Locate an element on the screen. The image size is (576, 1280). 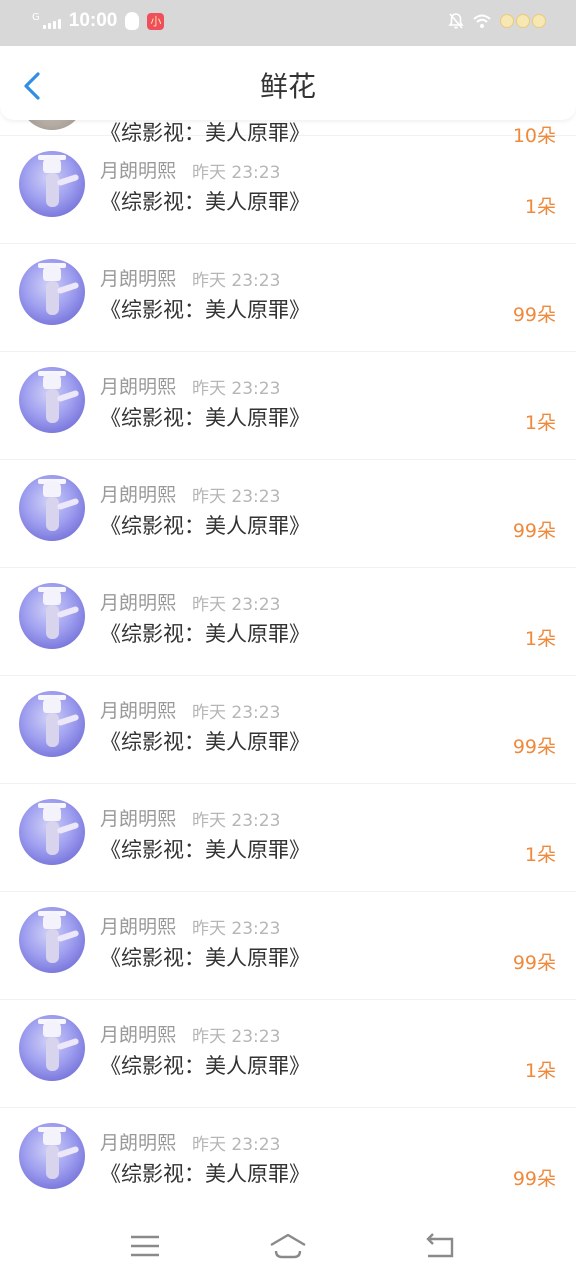
header: 鲜花 is located at coordinates (288, 83).